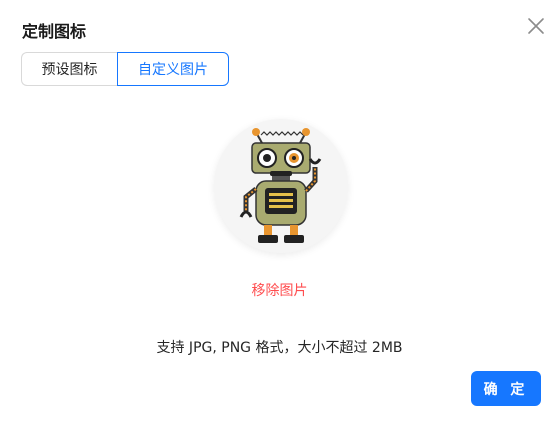 The image size is (559, 422). What do you see at coordinates (69, 69) in the screenshot?
I see `tab-preset-icons: 预设图标` at bounding box center [69, 69].